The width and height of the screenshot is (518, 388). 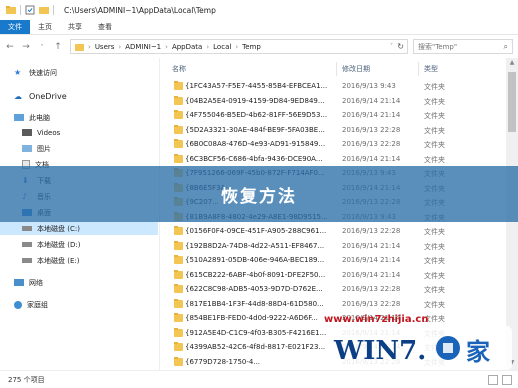 What do you see at coordinates (79, 148) in the screenshot?
I see `sidebar-item-pictures: 图片` at bounding box center [79, 148].